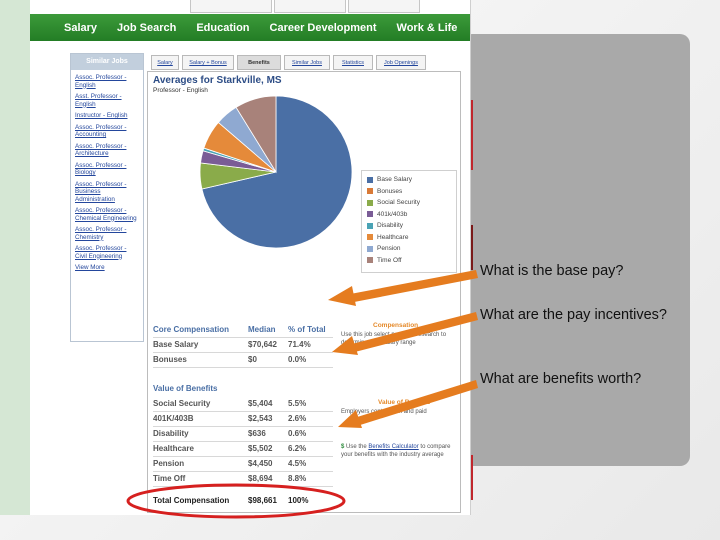  I want to click on column-header: Core Compensation, so click(191, 329).